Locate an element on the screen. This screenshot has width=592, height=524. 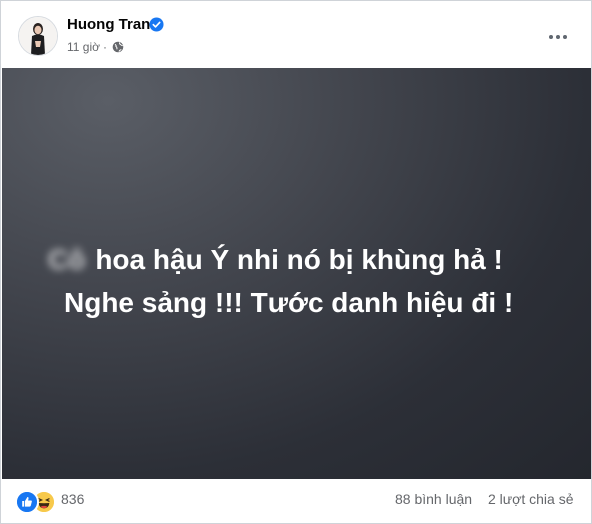
verified-badge-icon is located at coordinates (156, 24).